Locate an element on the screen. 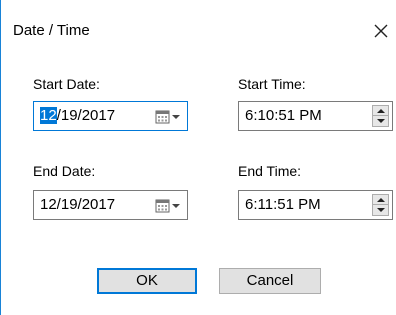 The width and height of the screenshot is (396, 315). close-icon is located at coordinates (381, 31).